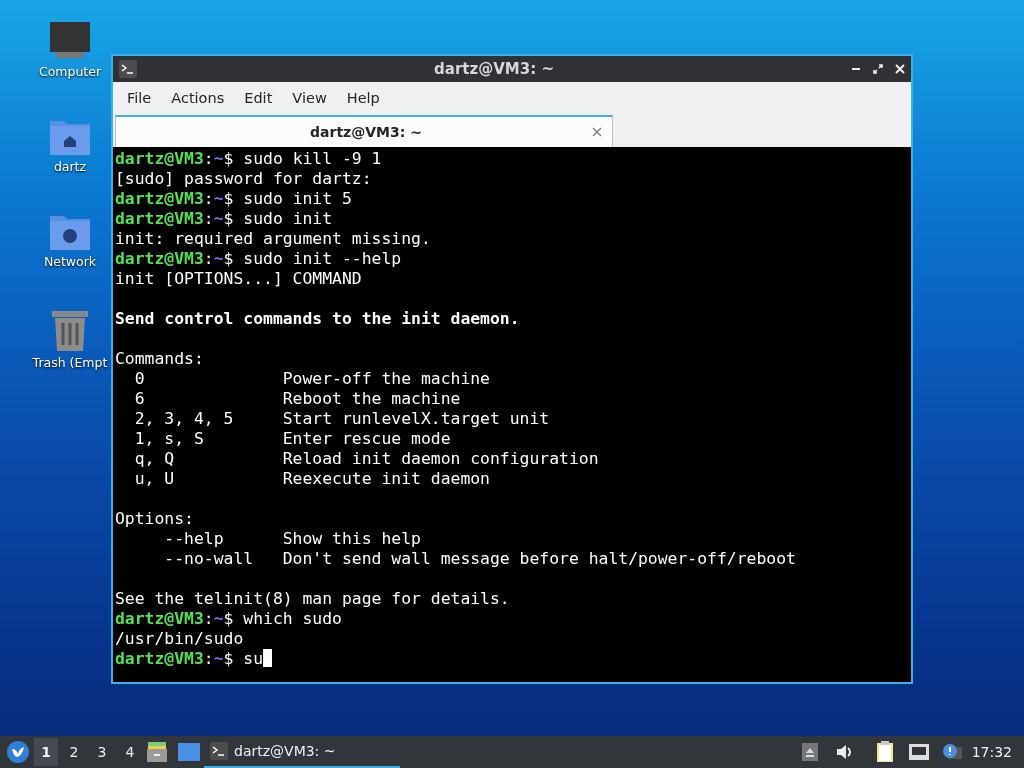  What do you see at coordinates (273, 239) in the screenshot?
I see `output-line: init: required argument missing.` at bounding box center [273, 239].